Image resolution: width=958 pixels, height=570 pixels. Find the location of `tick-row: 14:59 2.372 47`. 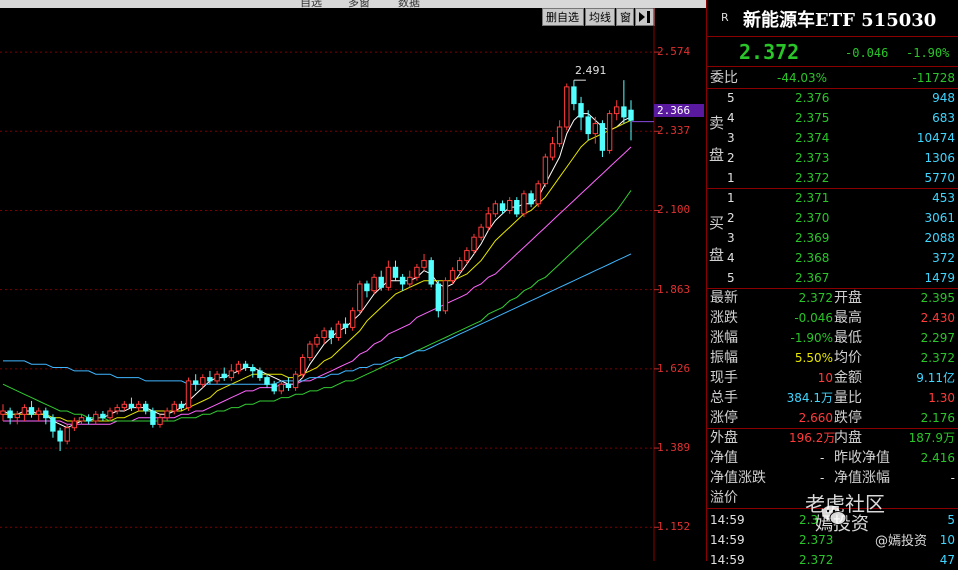

tick-row: 14:59 2.372 47 is located at coordinates (832, 560).